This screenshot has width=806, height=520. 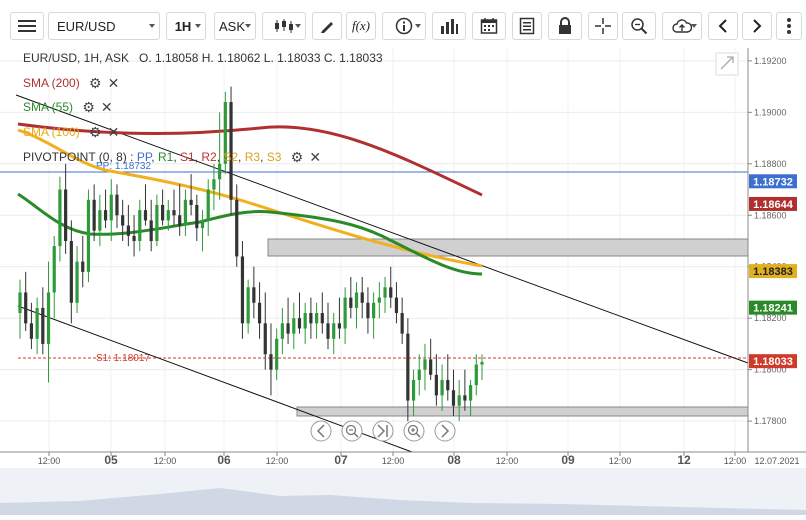 I want to click on info-button, so click(x=404, y=26).